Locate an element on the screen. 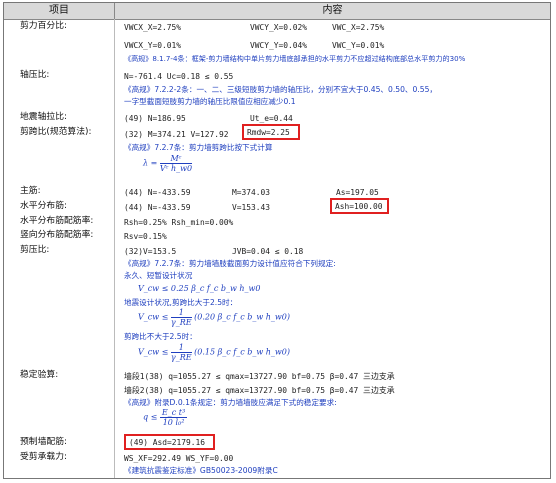  label-shear-pressure: 剪压比: is located at coordinates (35, 250).